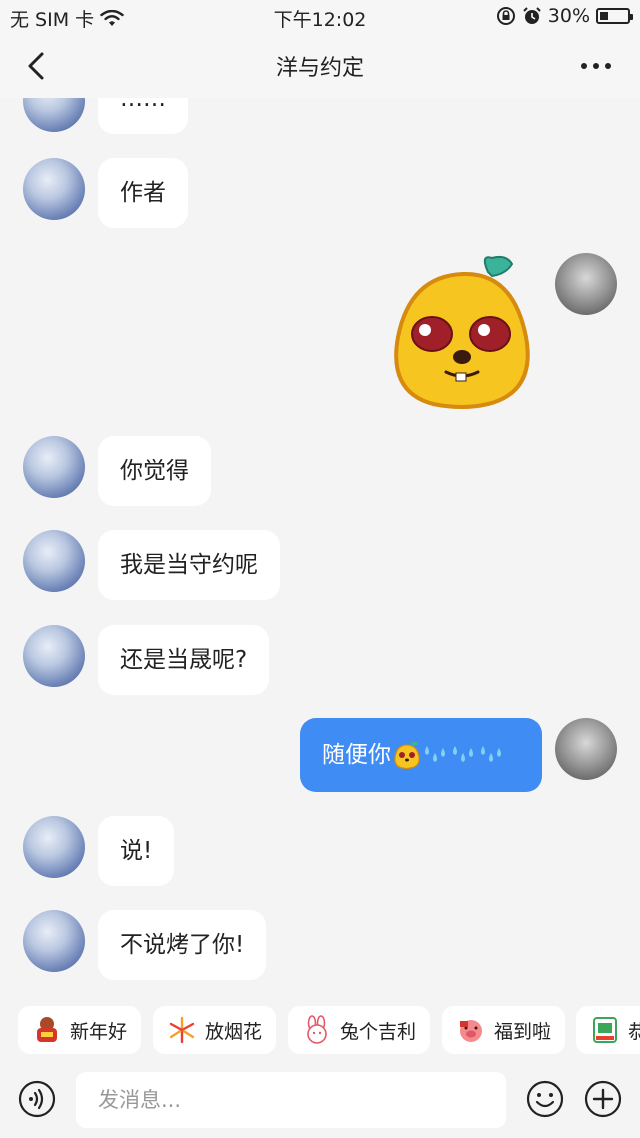 The height and width of the screenshot is (1138, 640). I want to click on voice-icon, so click(37, 1099).